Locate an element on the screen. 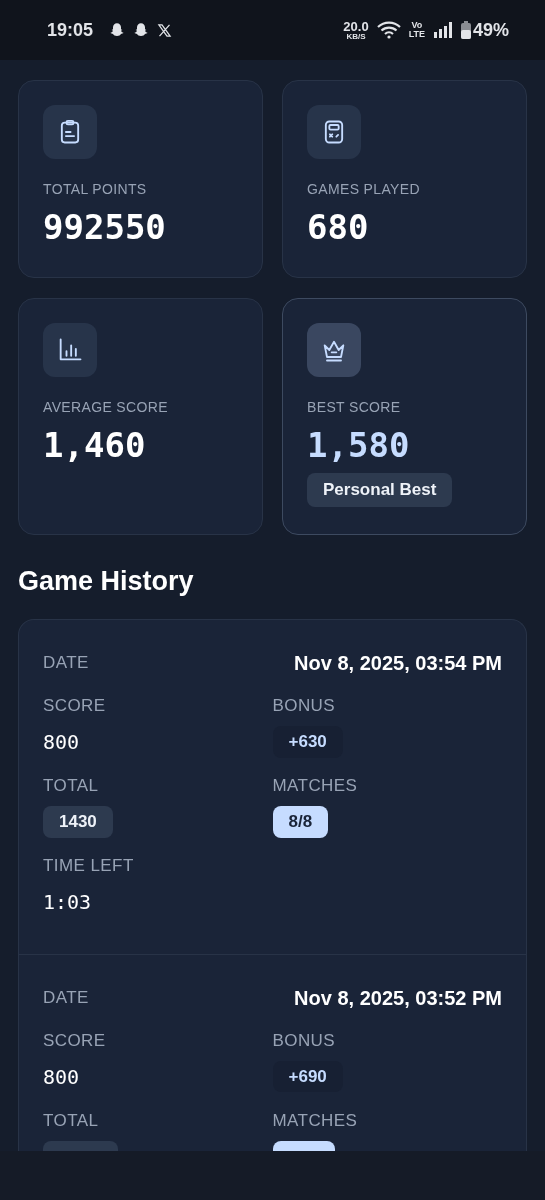 This screenshot has height=1200, width=545. battery-percent: 49% is located at coordinates (490, 30).